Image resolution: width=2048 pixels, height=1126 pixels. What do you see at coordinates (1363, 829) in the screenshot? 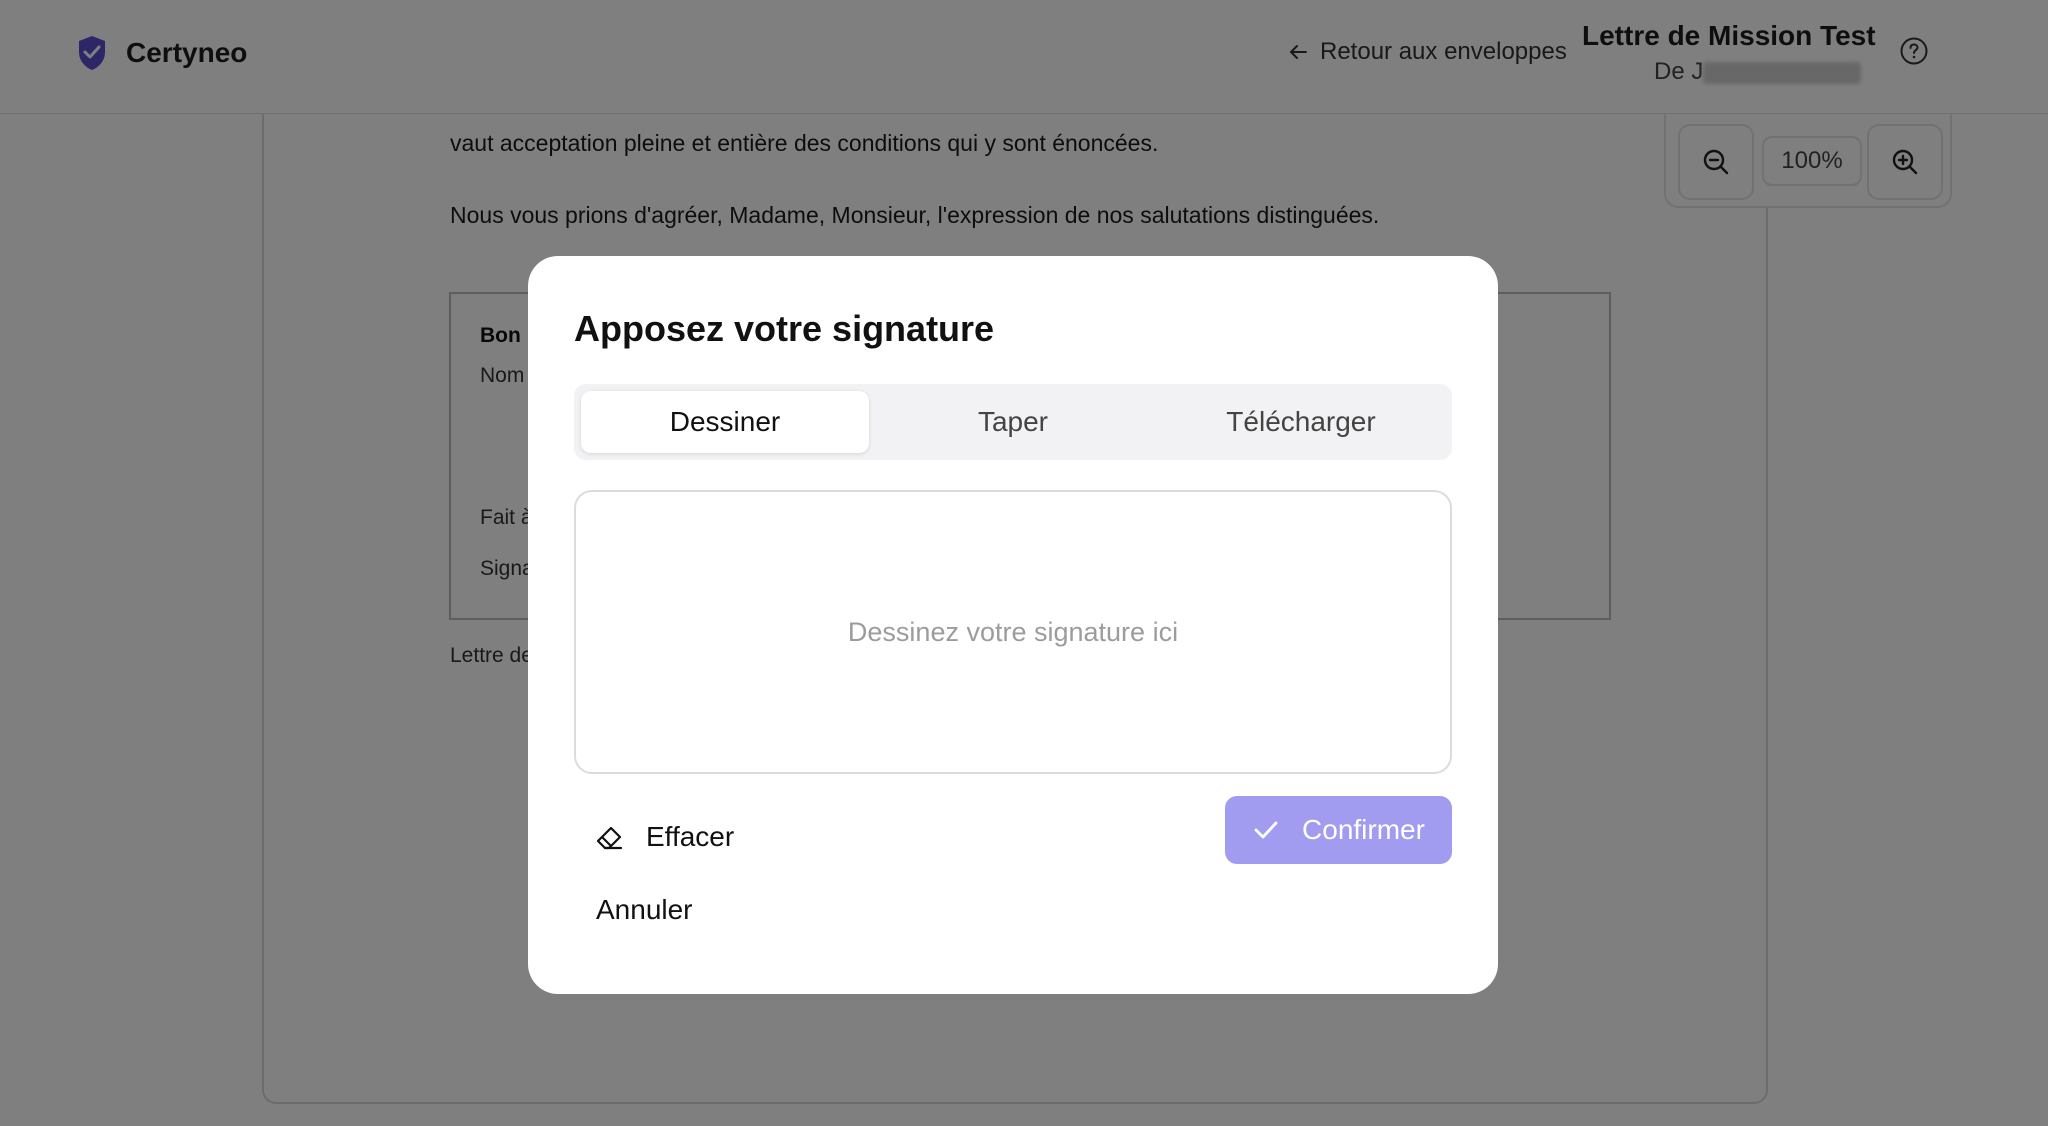
I see `confirm-label: Confirmer` at bounding box center [1363, 829].